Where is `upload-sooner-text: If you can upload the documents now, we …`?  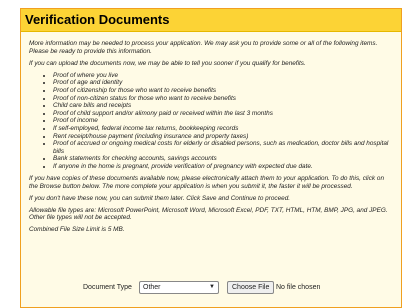
upload-sooner-text: If you can upload the documents now, we … is located at coordinates (167, 63).